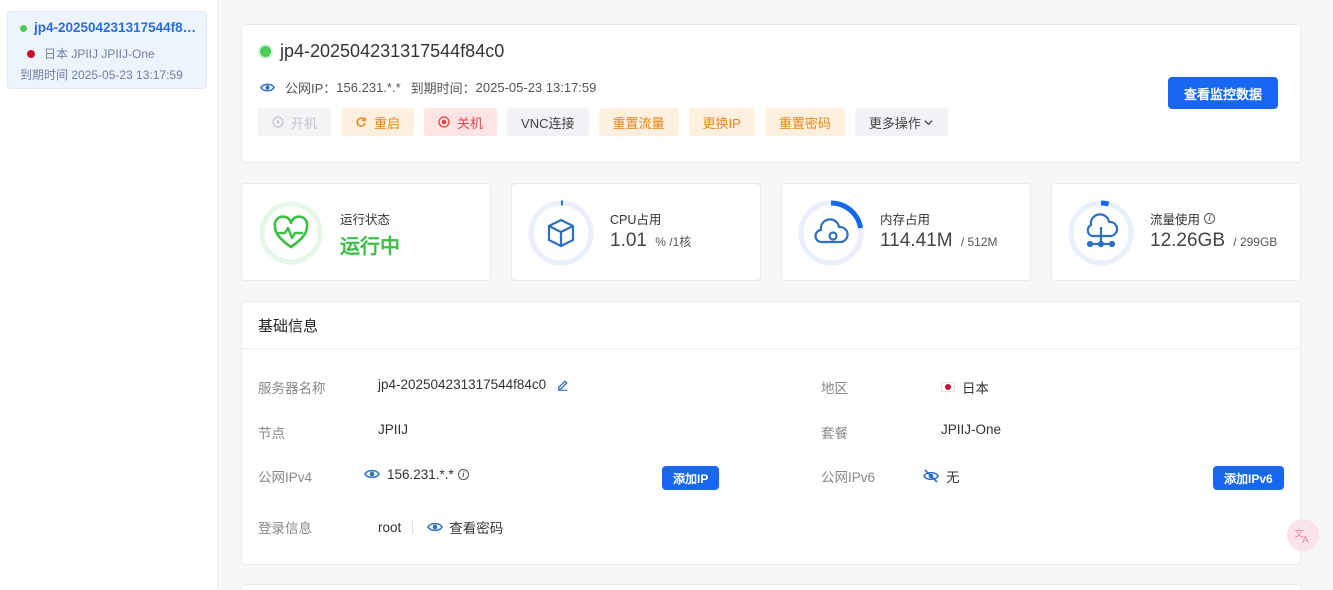 This screenshot has height=590, width=1333. I want to click on basic-info-title: 基础信息, so click(771, 325).